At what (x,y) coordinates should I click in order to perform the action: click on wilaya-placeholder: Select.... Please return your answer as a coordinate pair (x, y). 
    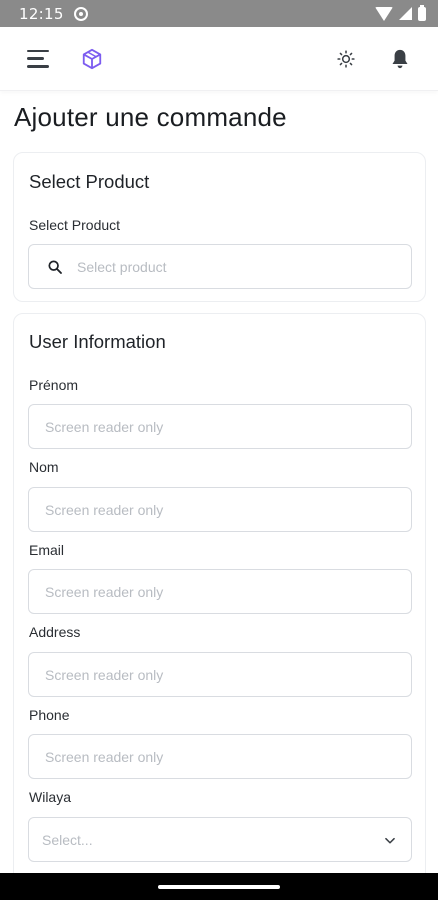
    Looking at the image, I should click on (67, 839).